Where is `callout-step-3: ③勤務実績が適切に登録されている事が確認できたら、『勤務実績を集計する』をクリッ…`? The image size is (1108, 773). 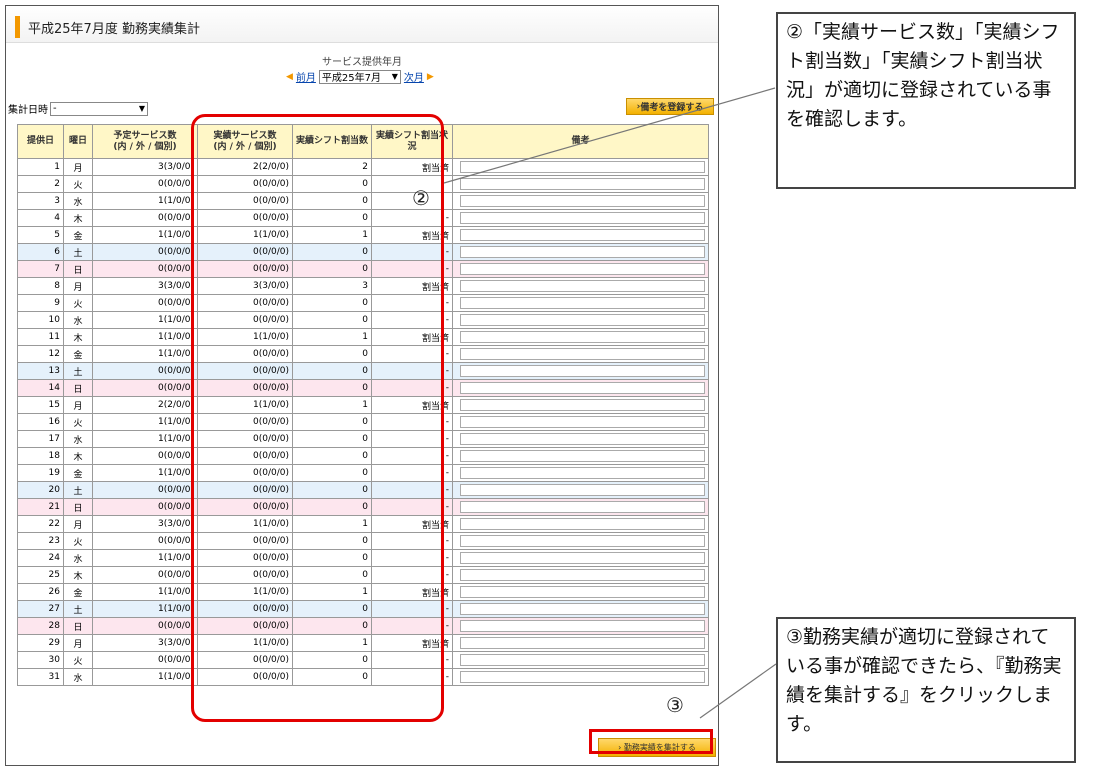 callout-step-3: ③勤務実績が適切に登録されている事が確認できたら、『勤務実績を集計する』をクリッ… is located at coordinates (926, 690).